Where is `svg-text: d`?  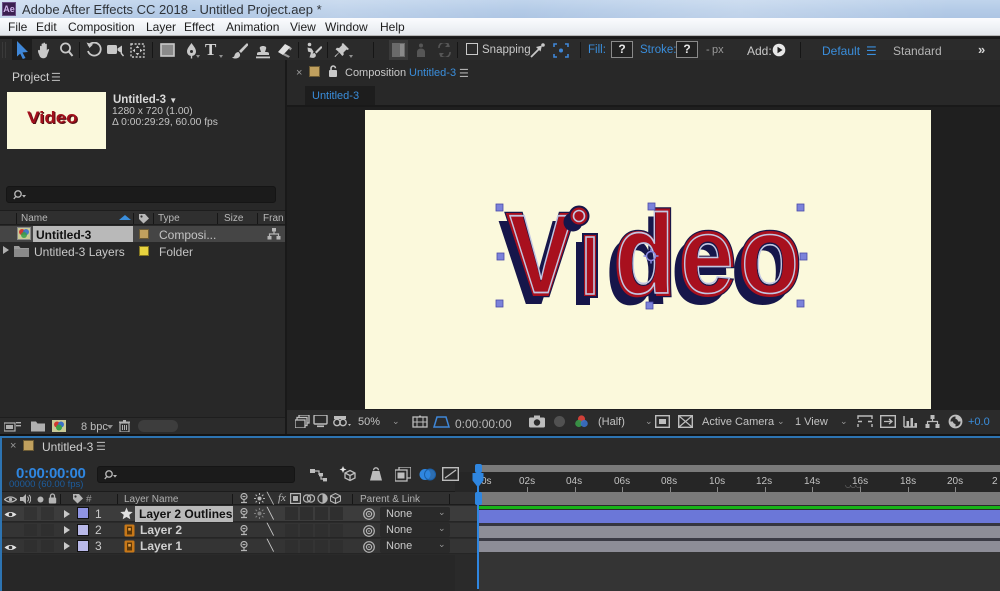 svg-text: d is located at coordinates (644, 255).